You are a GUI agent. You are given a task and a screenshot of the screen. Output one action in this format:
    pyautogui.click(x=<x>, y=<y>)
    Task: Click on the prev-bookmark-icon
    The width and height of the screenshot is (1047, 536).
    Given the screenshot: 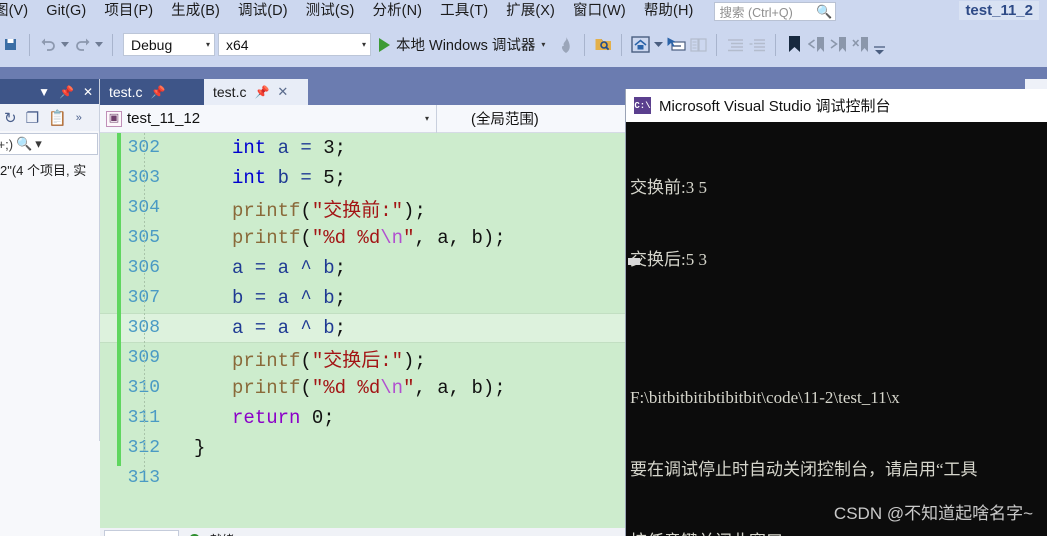 What is the action you would take?
    pyautogui.click(x=816, y=45)
    